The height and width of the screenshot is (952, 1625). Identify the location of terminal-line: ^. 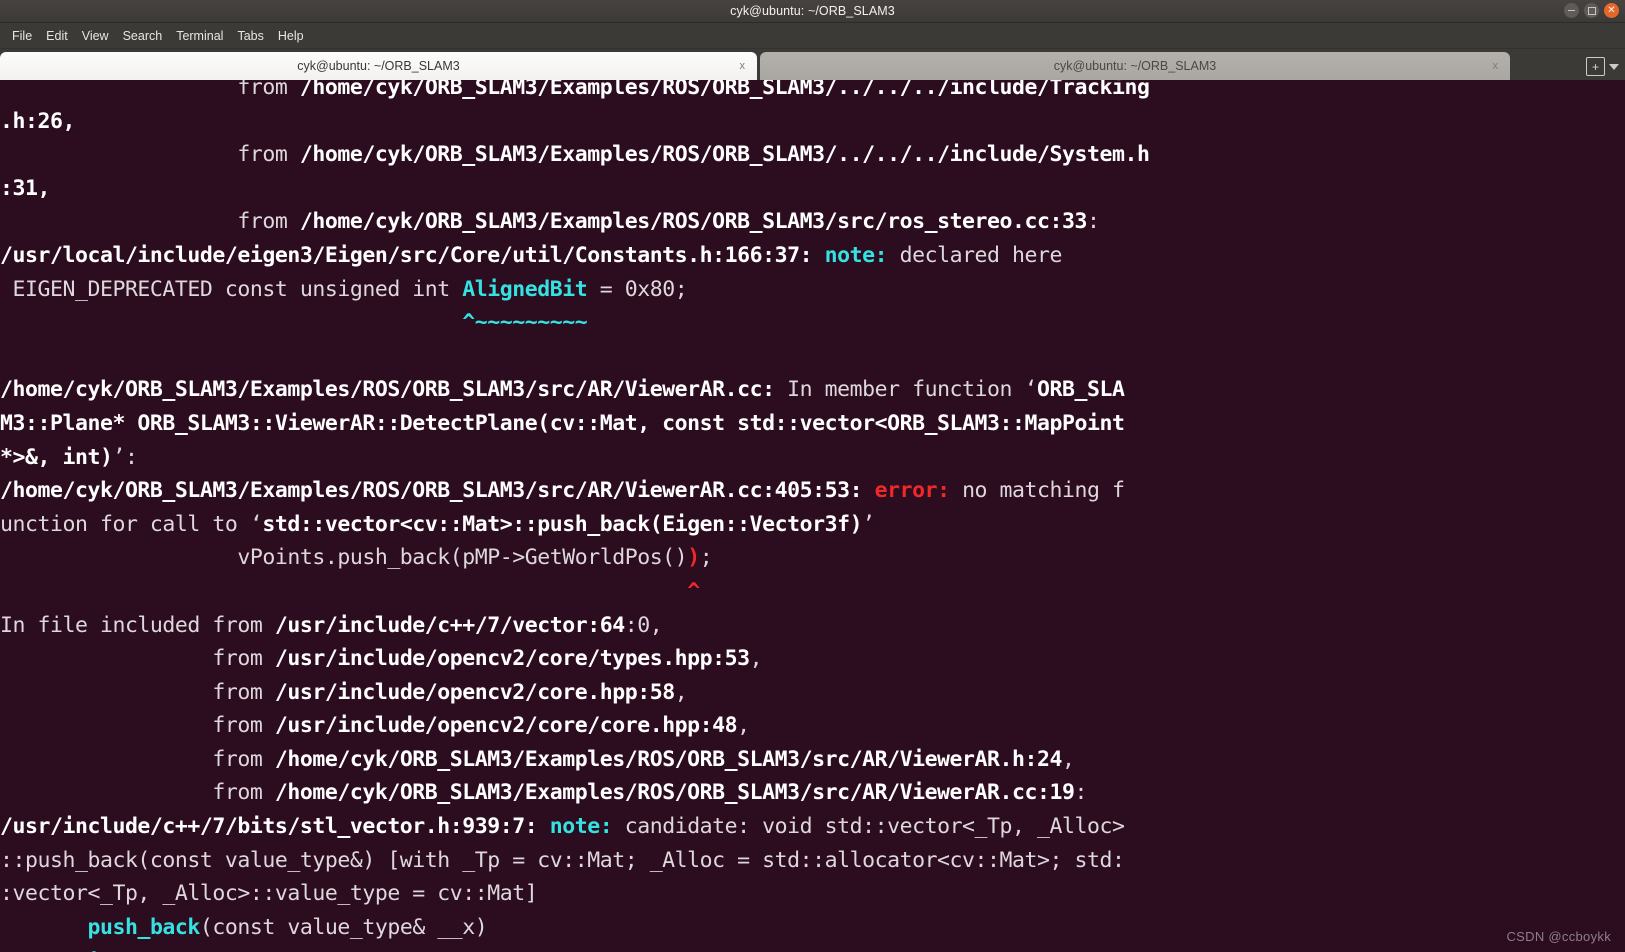
(574, 592).